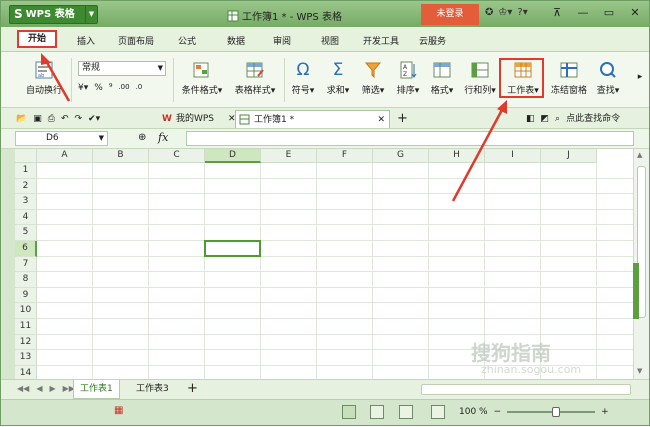 The image size is (650, 427). Describe the element at coordinates (26, 186) in the screenshot. I see `row-header: 2` at that location.